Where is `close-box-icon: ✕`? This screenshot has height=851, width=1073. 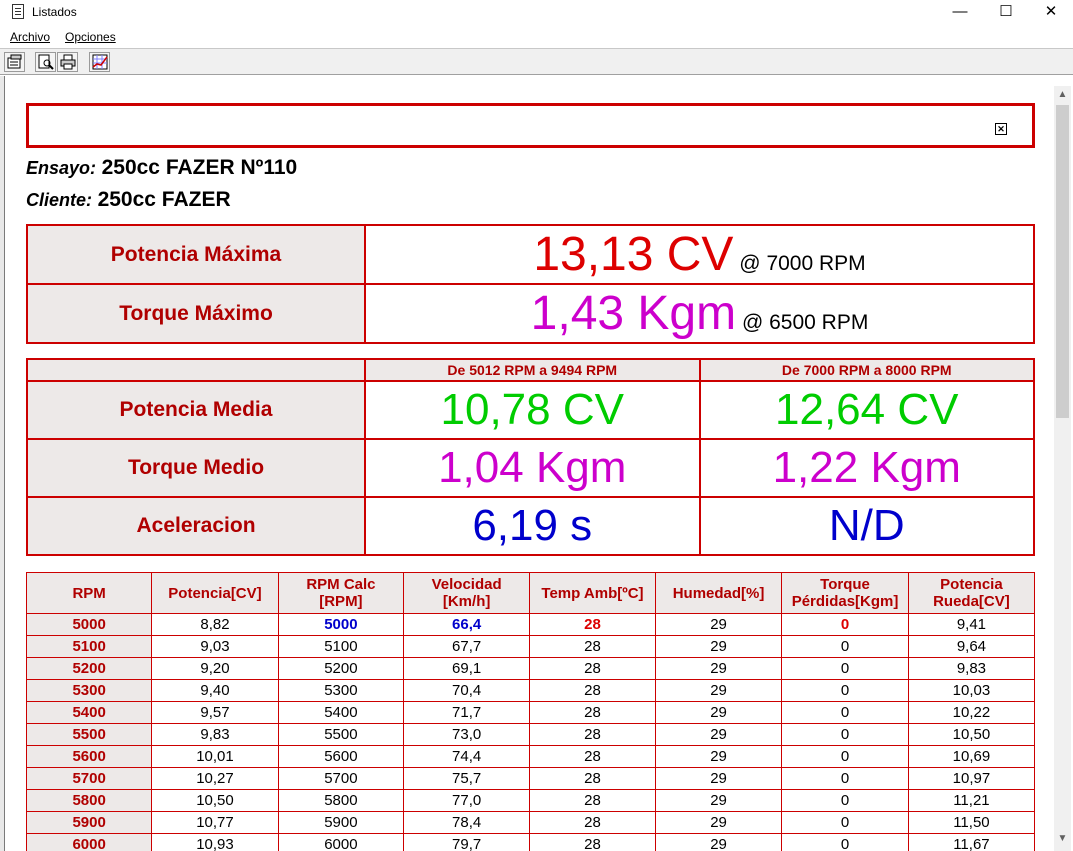
close-box-icon: ✕ is located at coordinates (1001, 129).